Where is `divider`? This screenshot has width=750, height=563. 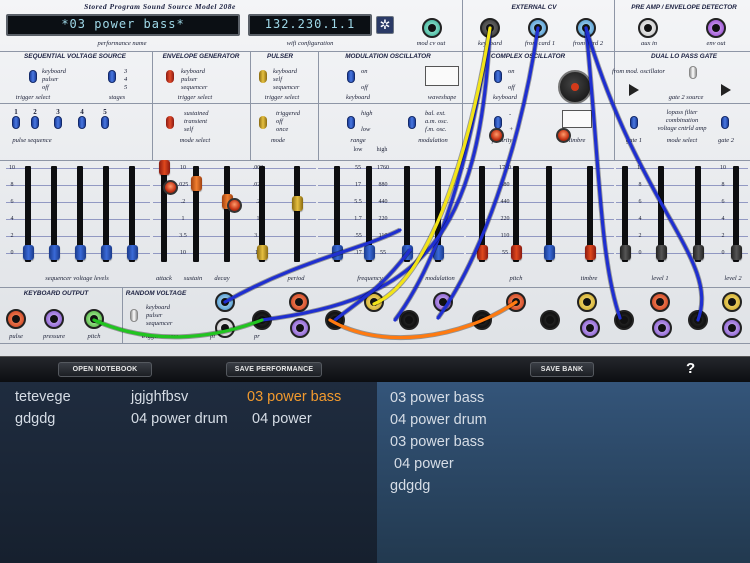
divider is located at coordinates (318, 106).